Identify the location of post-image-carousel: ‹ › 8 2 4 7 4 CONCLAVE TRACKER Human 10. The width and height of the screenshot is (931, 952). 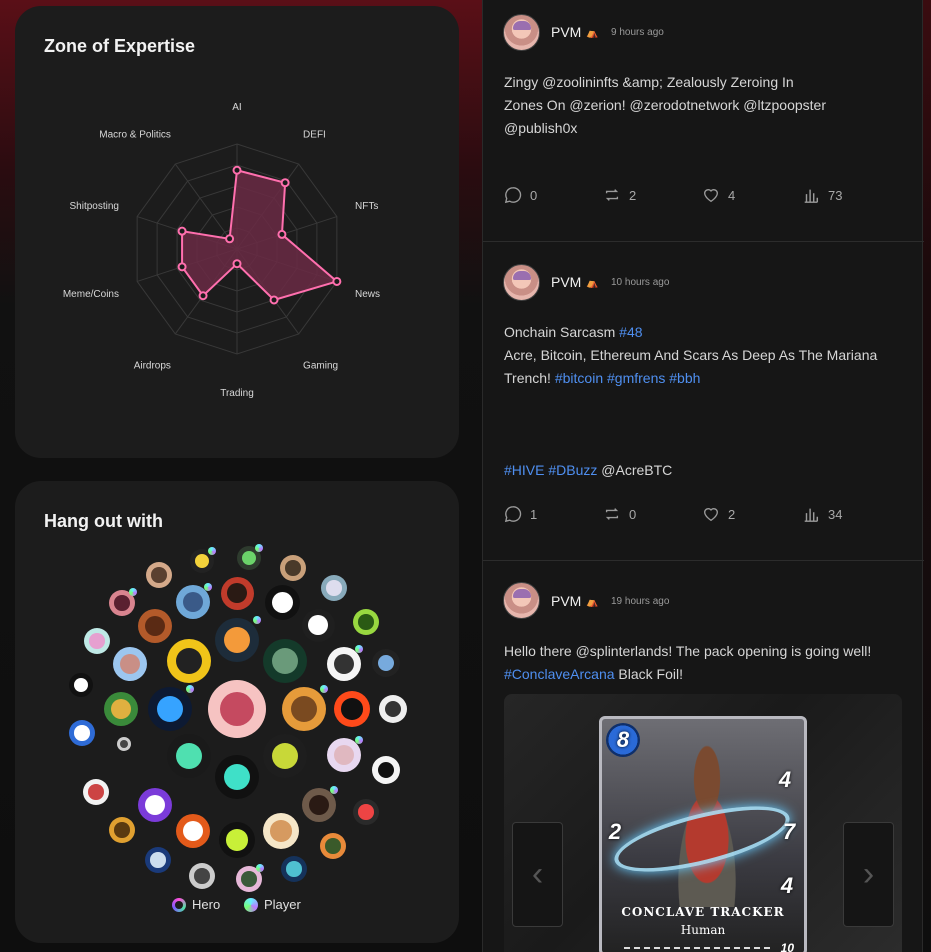
(703, 823).